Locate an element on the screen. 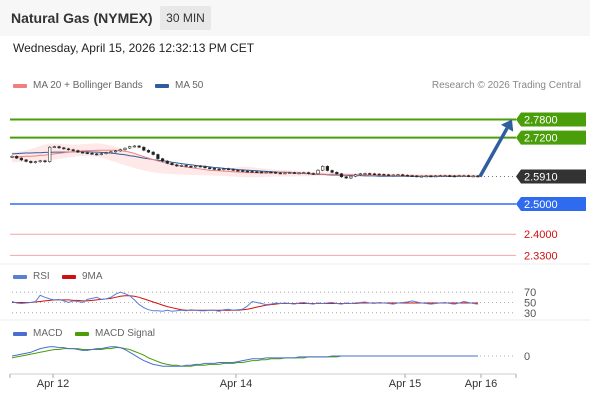  price-level-label: 2.5000 is located at coordinates (541, 205).